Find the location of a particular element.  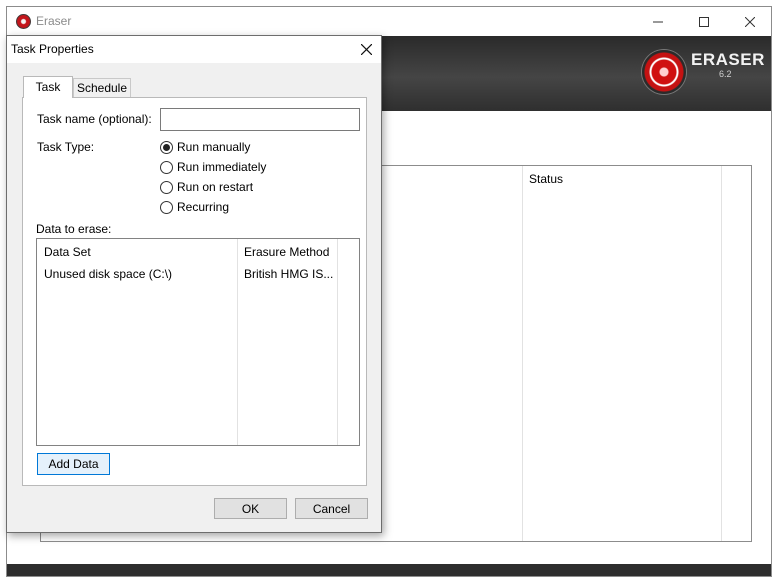

radio-run-on-restart: Run on restart is located at coordinates (206, 187).